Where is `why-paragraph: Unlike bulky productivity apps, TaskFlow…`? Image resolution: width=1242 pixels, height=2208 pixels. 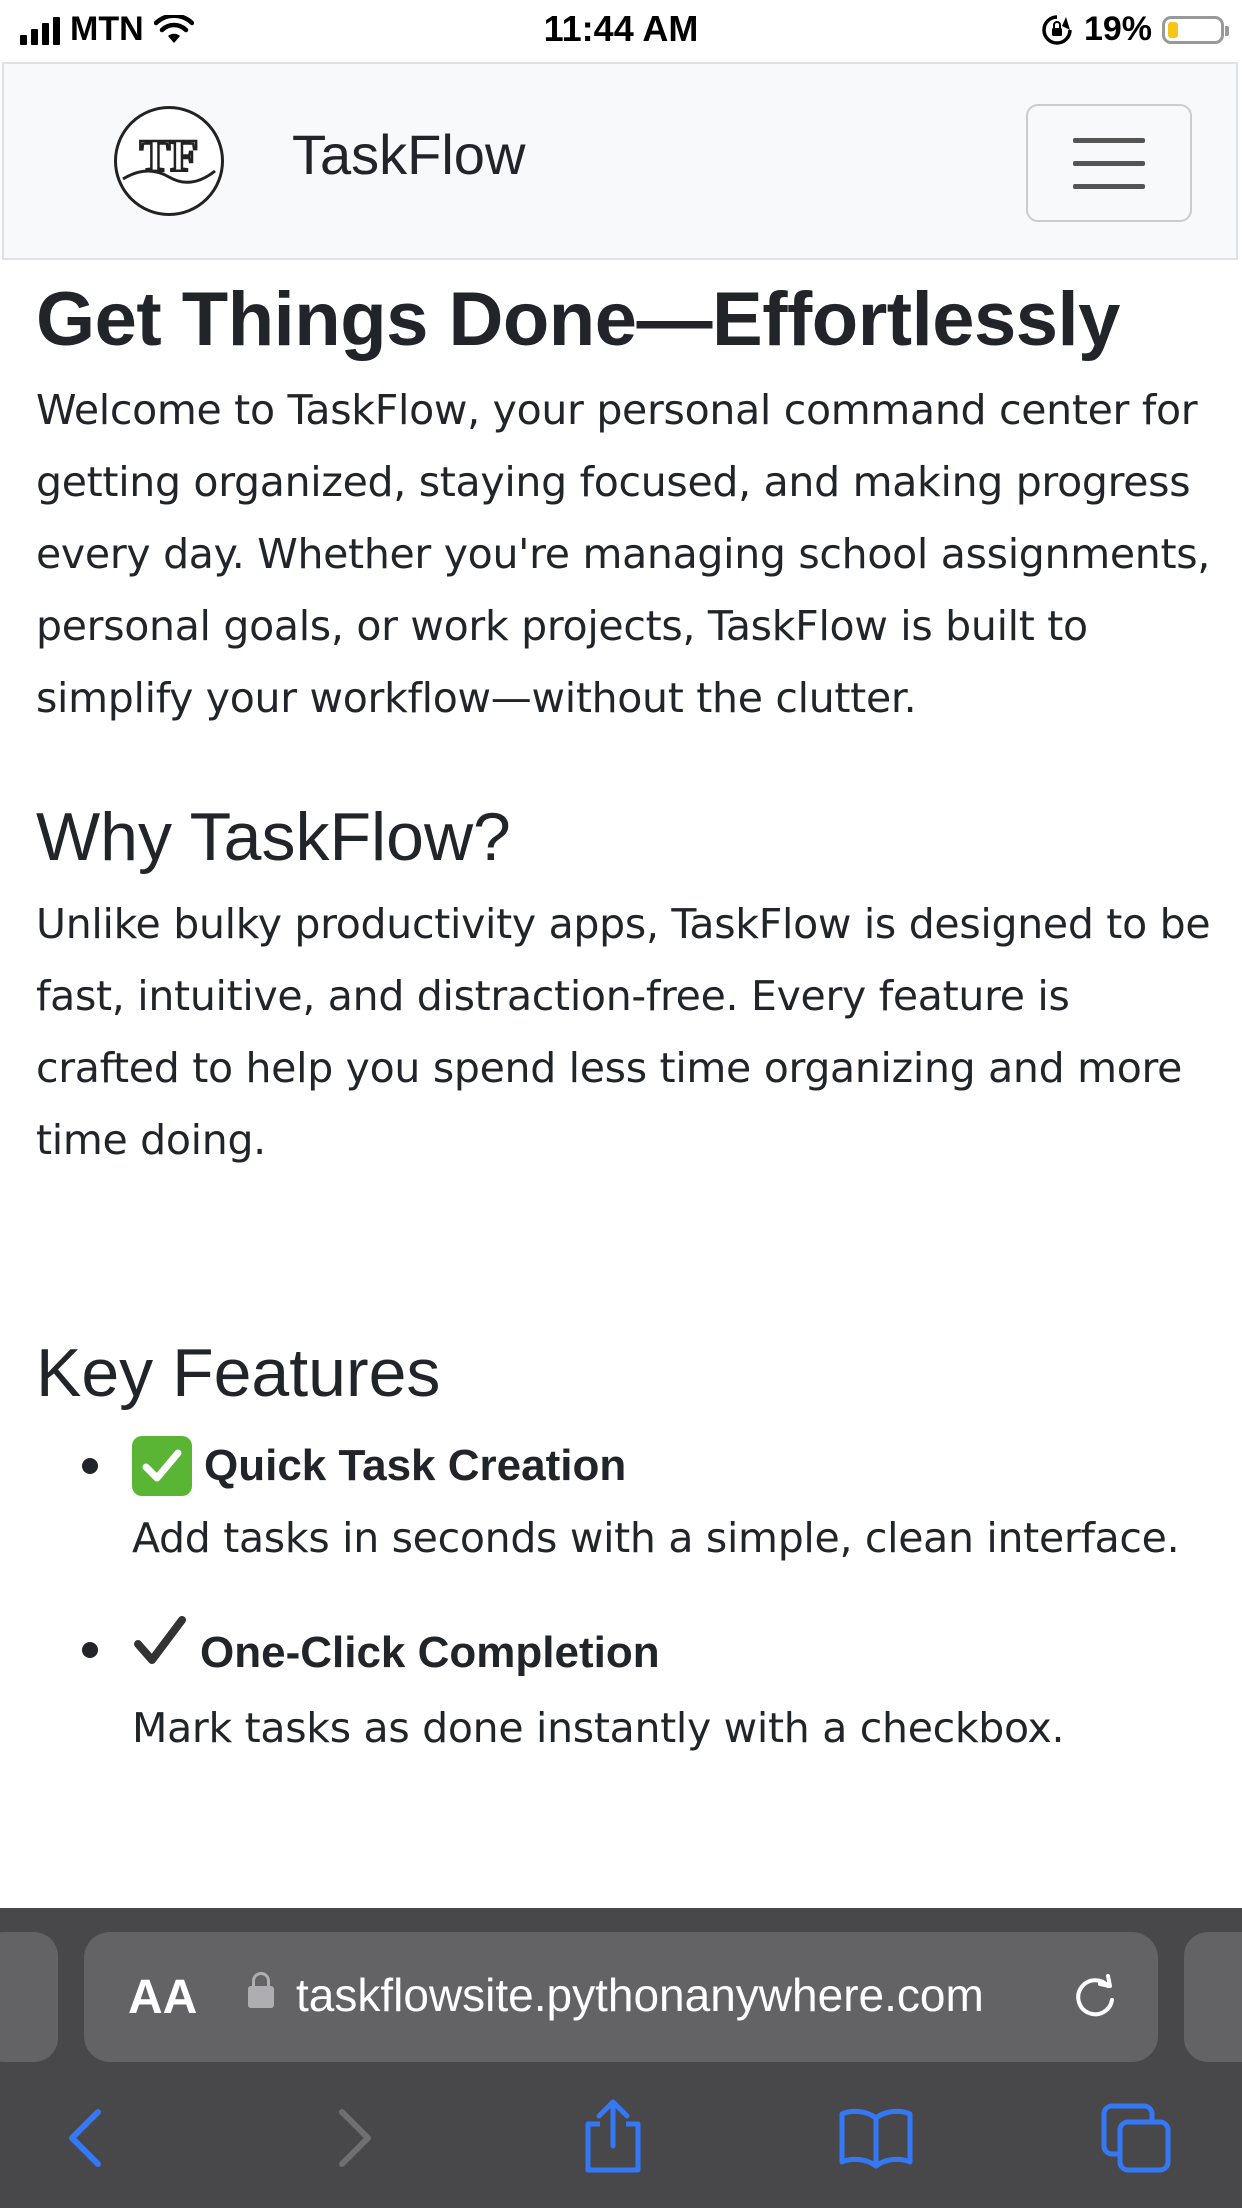
why-paragraph: Unlike bulky productivity apps, TaskFlow… is located at coordinates (623, 1032).